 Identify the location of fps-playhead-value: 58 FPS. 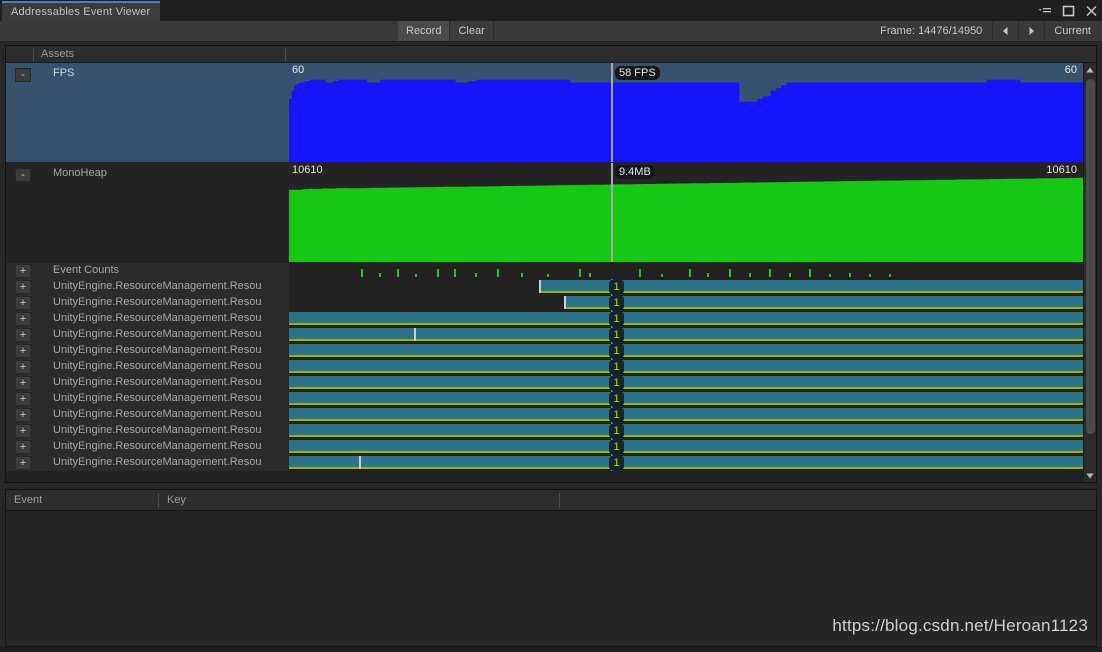
(637, 73).